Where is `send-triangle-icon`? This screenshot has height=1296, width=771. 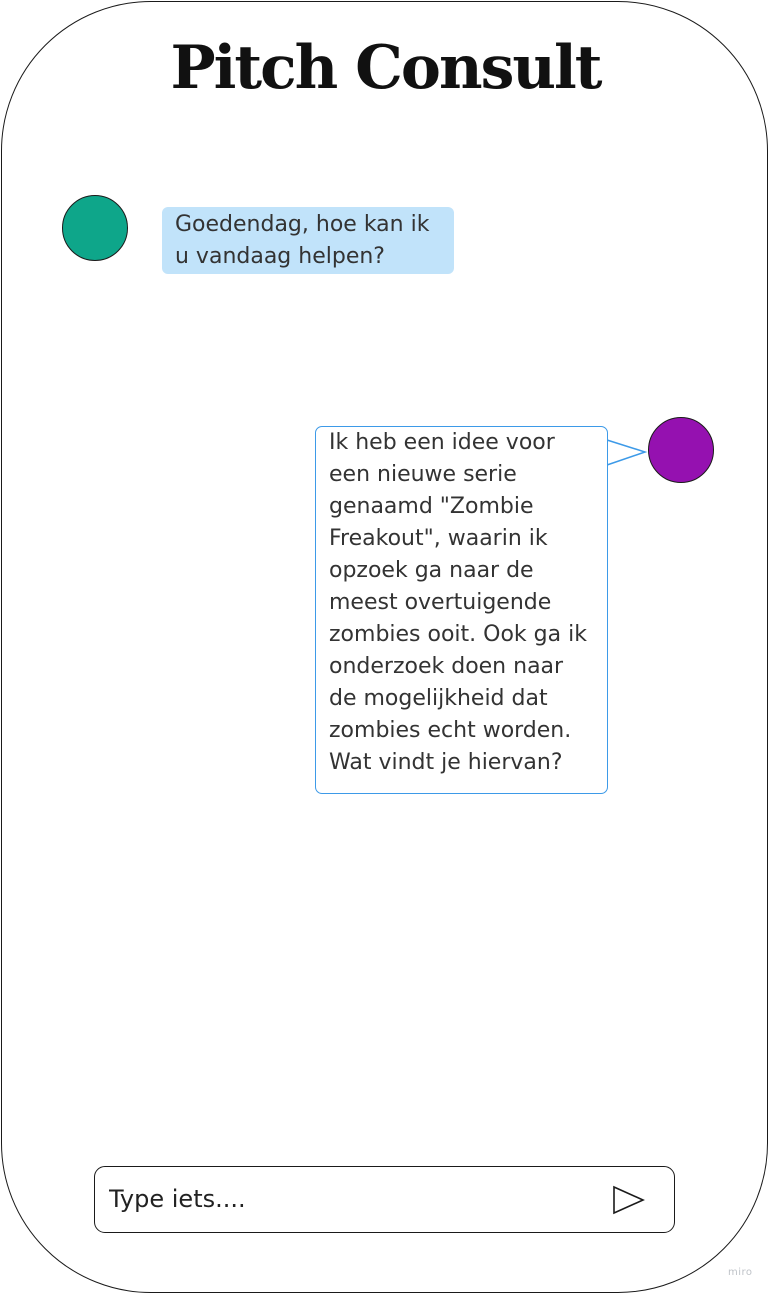
send-triangle-icon is located at coordinates (629, 1200).